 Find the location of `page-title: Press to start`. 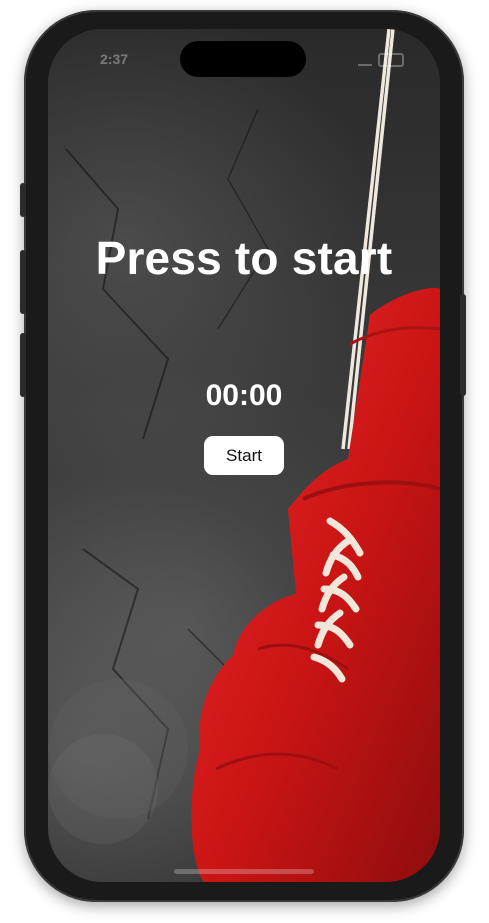

page-title: Press to start is located at coordinates (244, 258).